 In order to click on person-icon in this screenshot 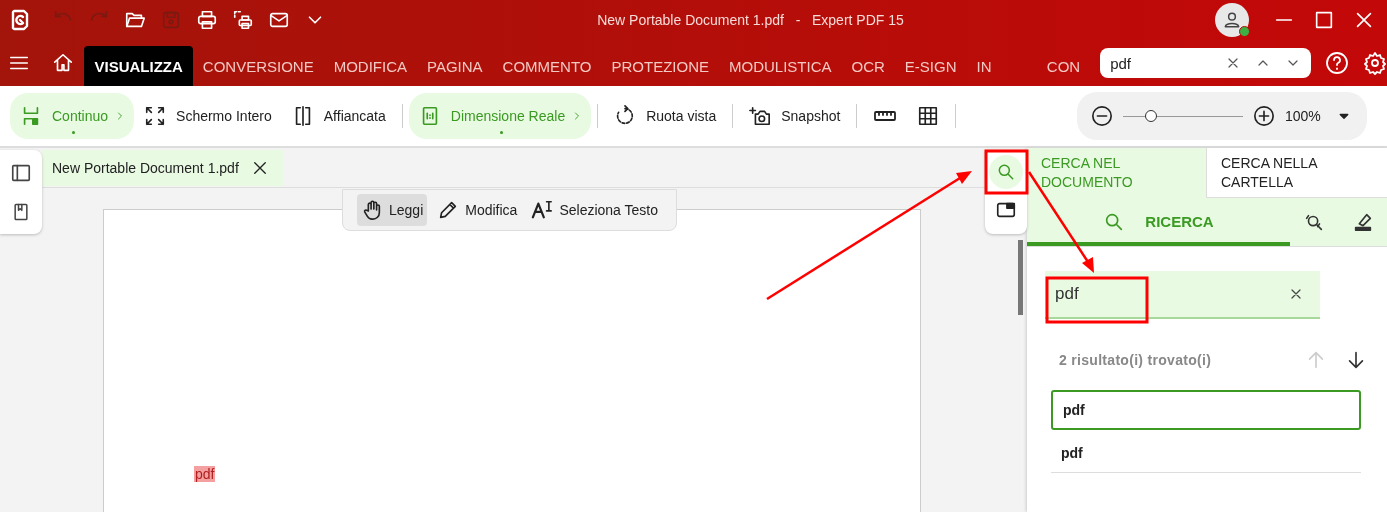, I will do `click(1232, 20)`.